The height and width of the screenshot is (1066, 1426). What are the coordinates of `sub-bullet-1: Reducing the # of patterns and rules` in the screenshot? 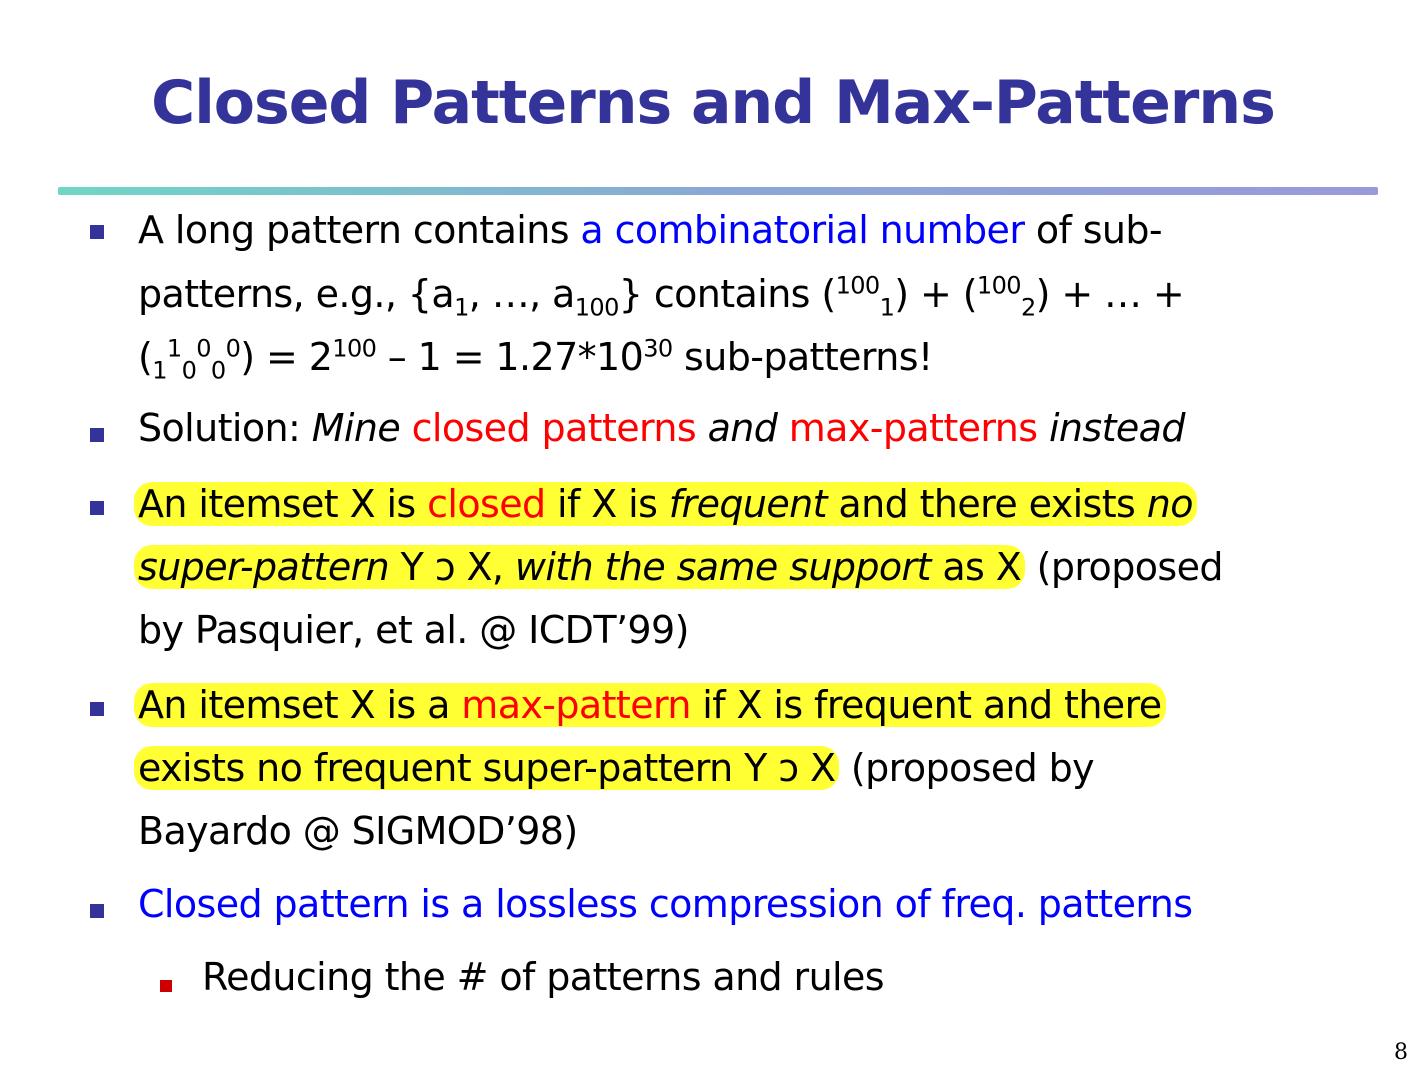 It's located at (543, 977).